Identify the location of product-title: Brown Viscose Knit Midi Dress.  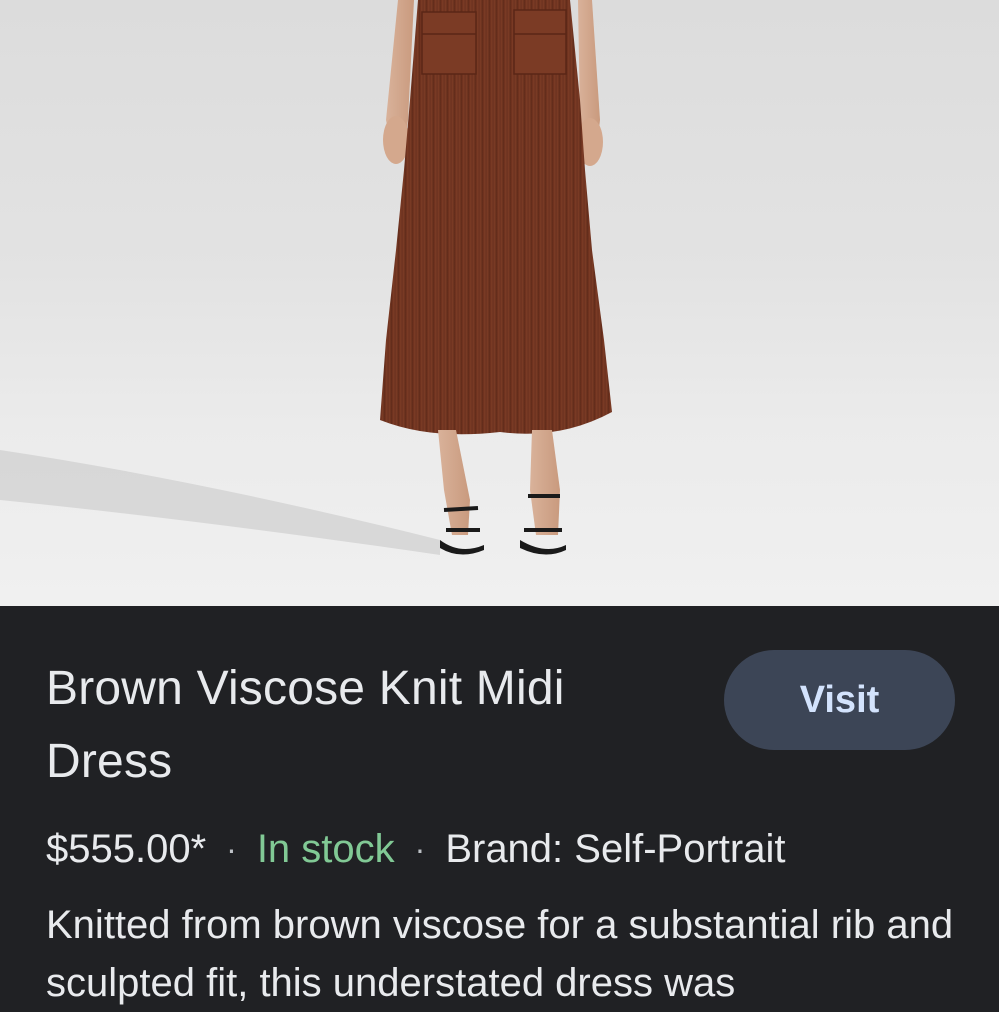
(366, 725).